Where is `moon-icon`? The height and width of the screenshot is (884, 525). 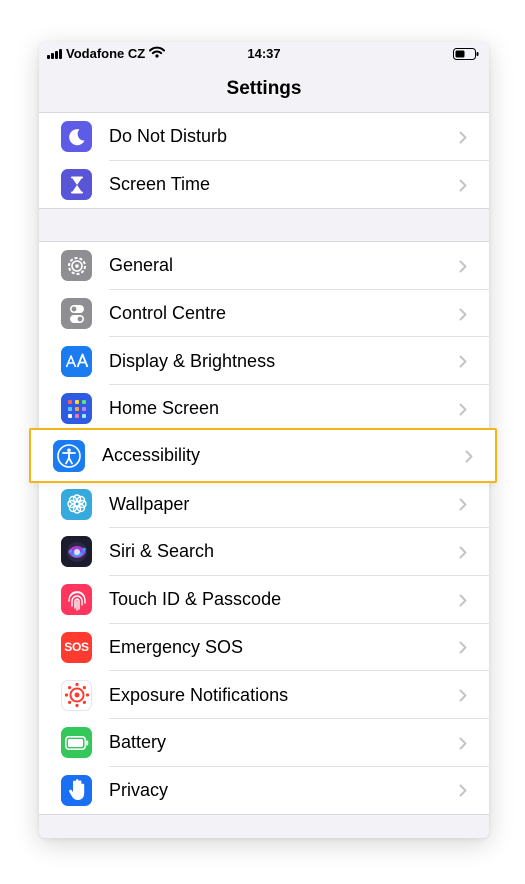
moon-icon is located at coordinates (76, 137).